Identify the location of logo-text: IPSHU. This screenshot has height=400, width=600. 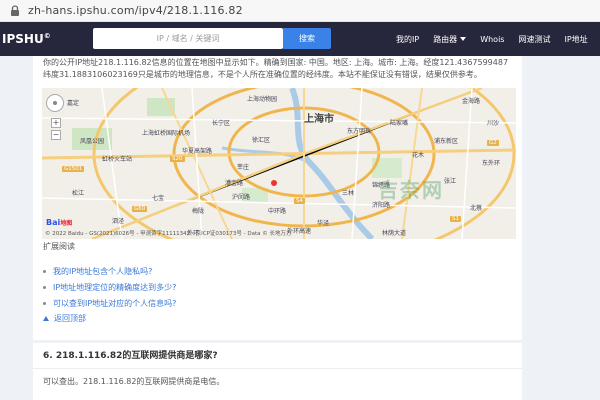
(23, 39).